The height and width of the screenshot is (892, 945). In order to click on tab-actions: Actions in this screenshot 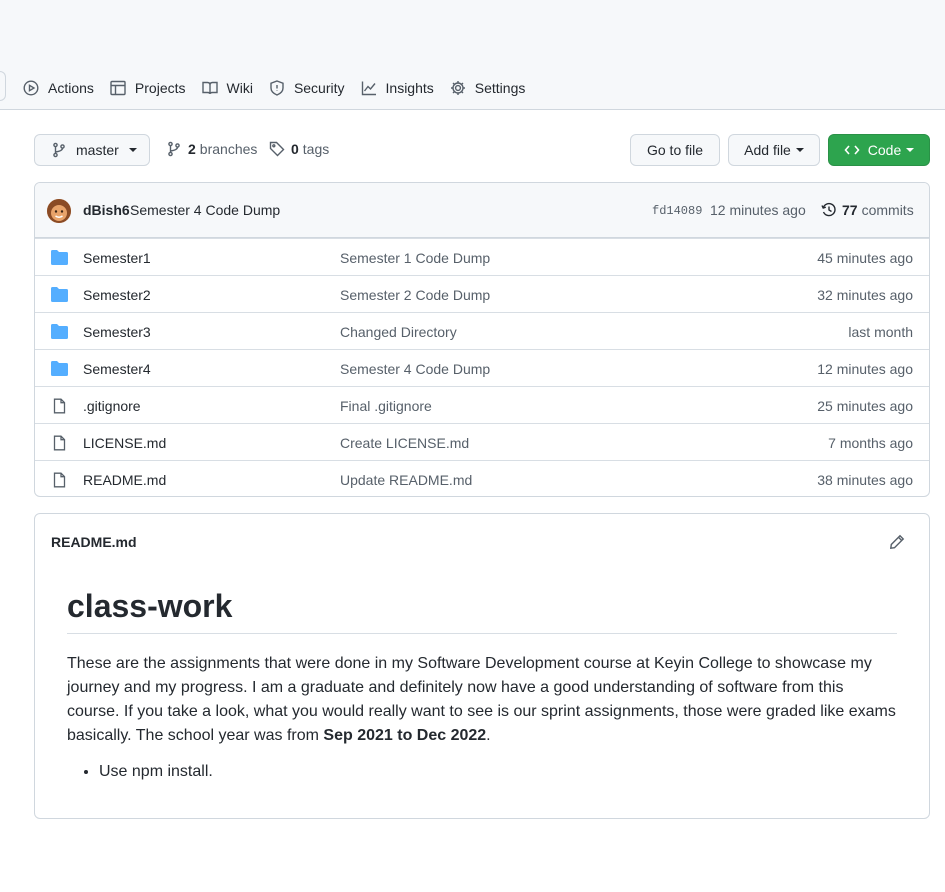, I will do `click(58, 88)`.